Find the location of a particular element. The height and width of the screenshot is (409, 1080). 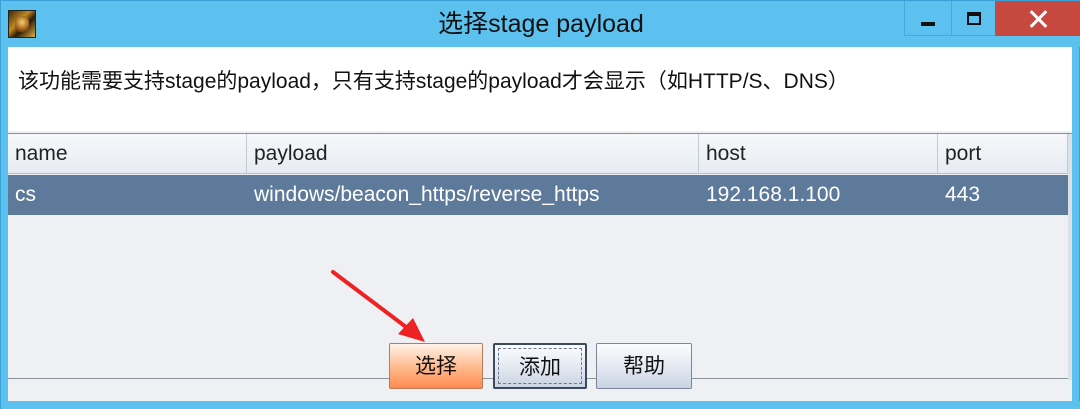

close-button is located at coordinates (1037, 18).